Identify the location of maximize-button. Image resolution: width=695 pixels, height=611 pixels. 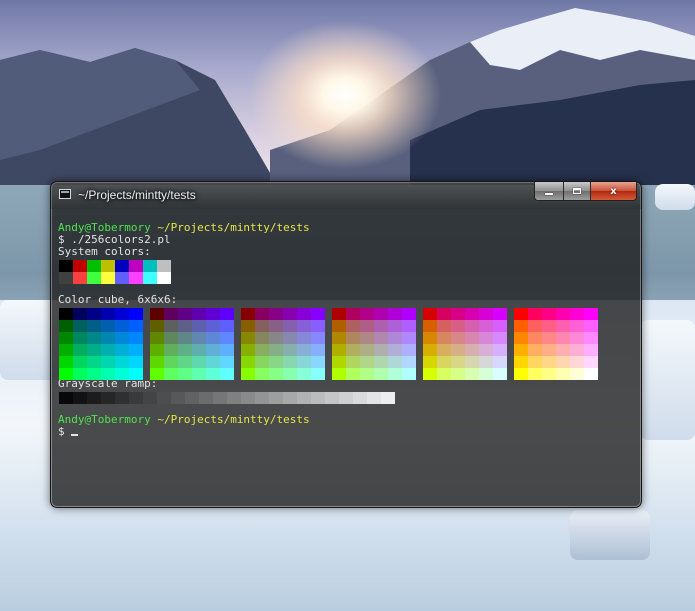
(576, 191).